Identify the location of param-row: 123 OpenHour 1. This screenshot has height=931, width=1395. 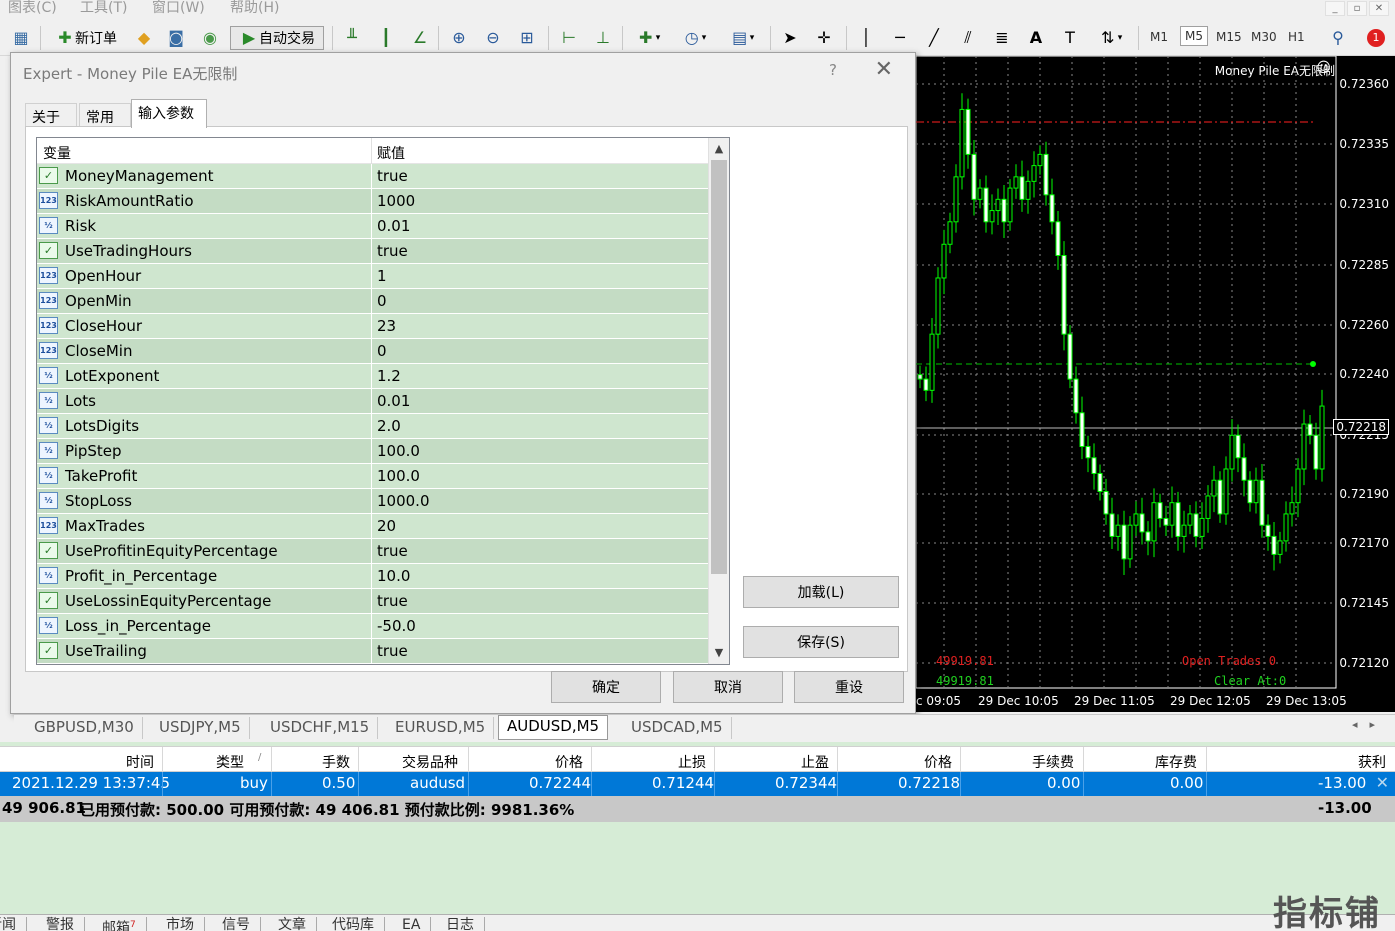
(373, 276).